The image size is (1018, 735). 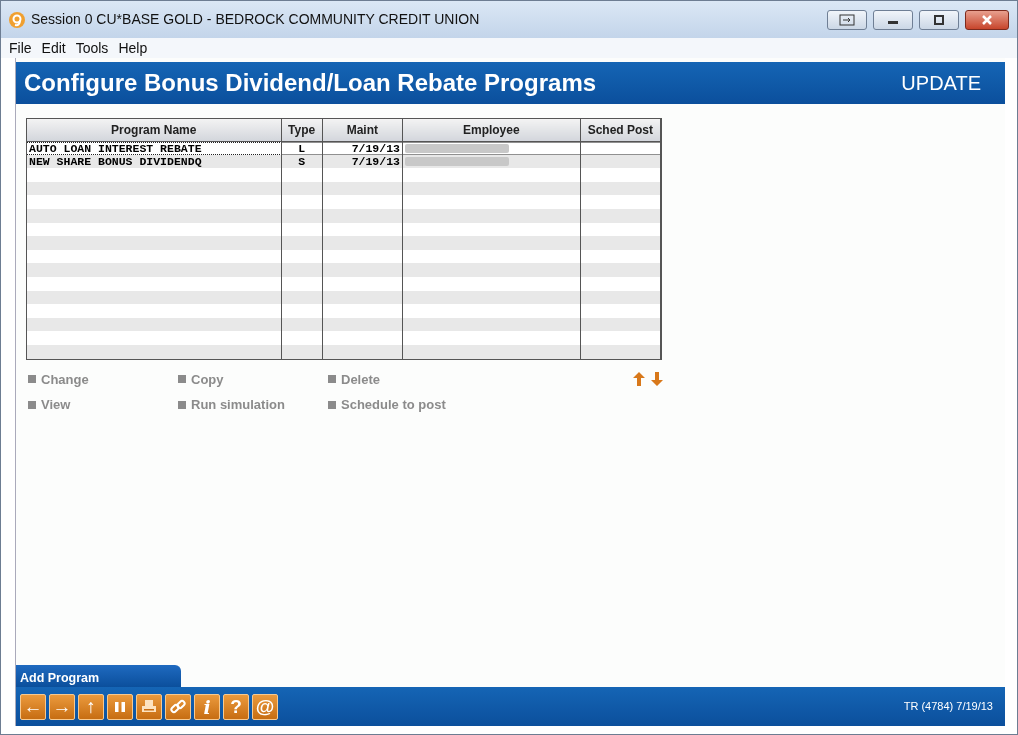 I want to click on link-icon, so click(x=178, y=706).